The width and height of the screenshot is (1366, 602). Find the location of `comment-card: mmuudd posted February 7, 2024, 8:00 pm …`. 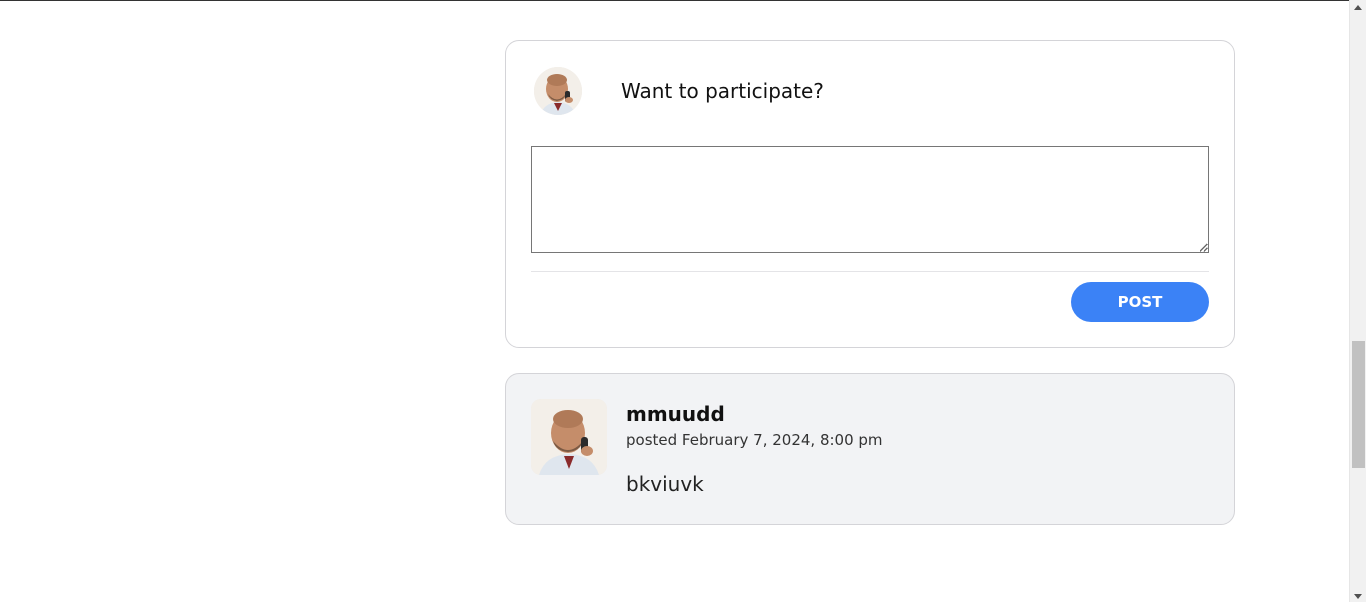

comment-card: mmuudd posted February 7, 2024, 8:00 pm … is located at coordinates (870, 449).